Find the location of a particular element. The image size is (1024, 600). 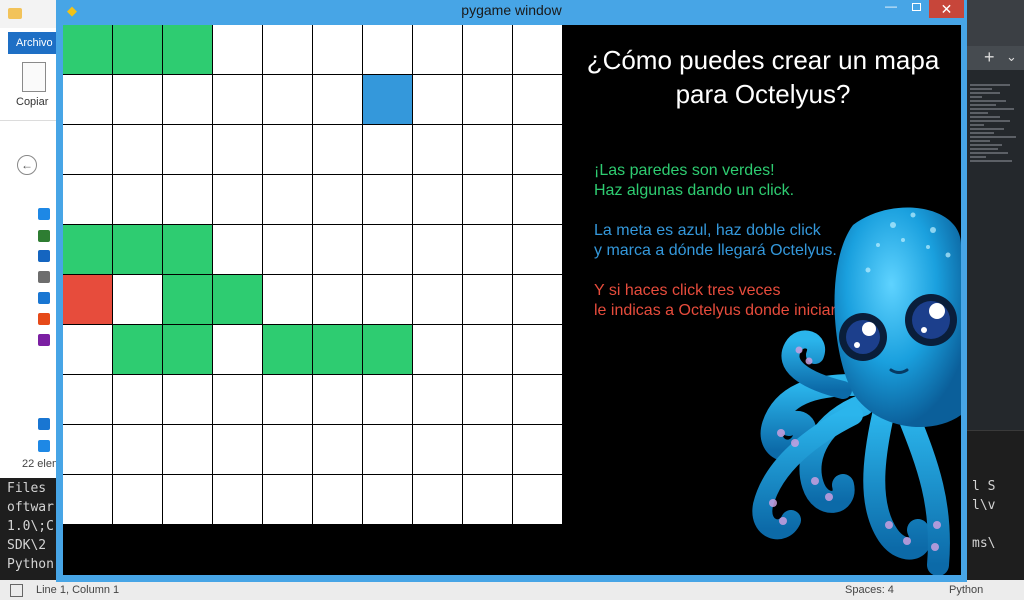

network-icon is located at coordinates (44, 424).